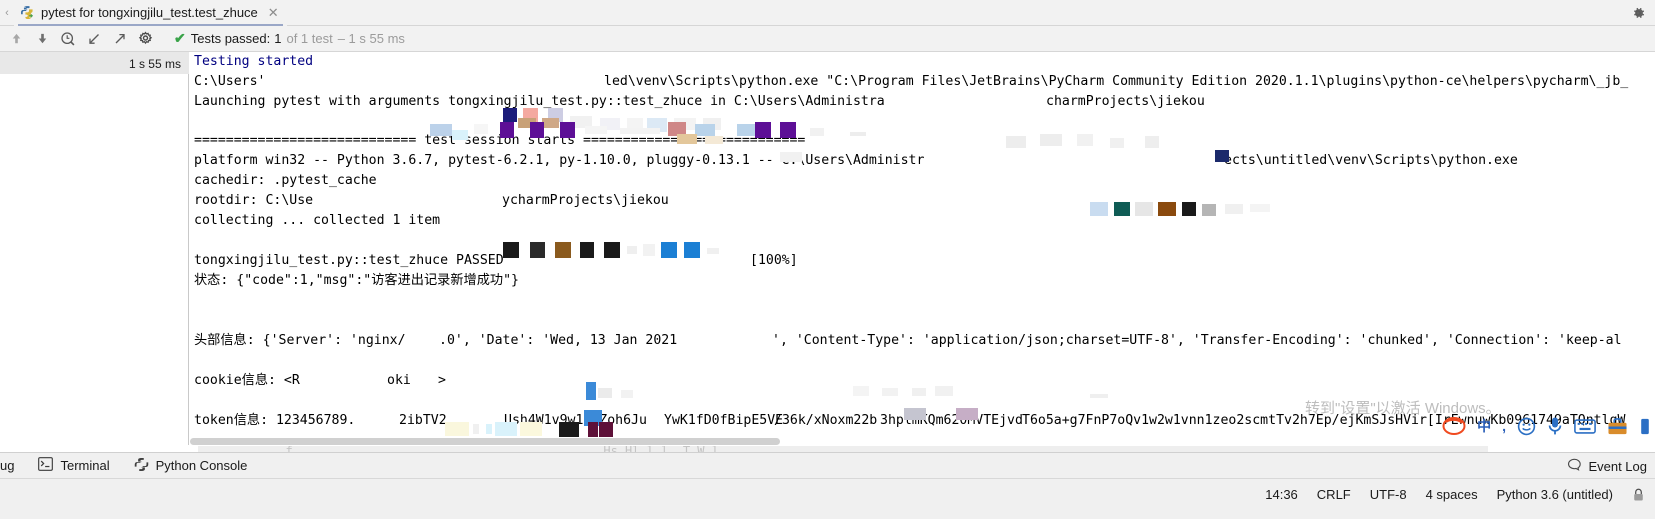 The width and height of the screenshot is (1655, 519). I want to click on tests-total-label: of 1 test, so click(309, 38).